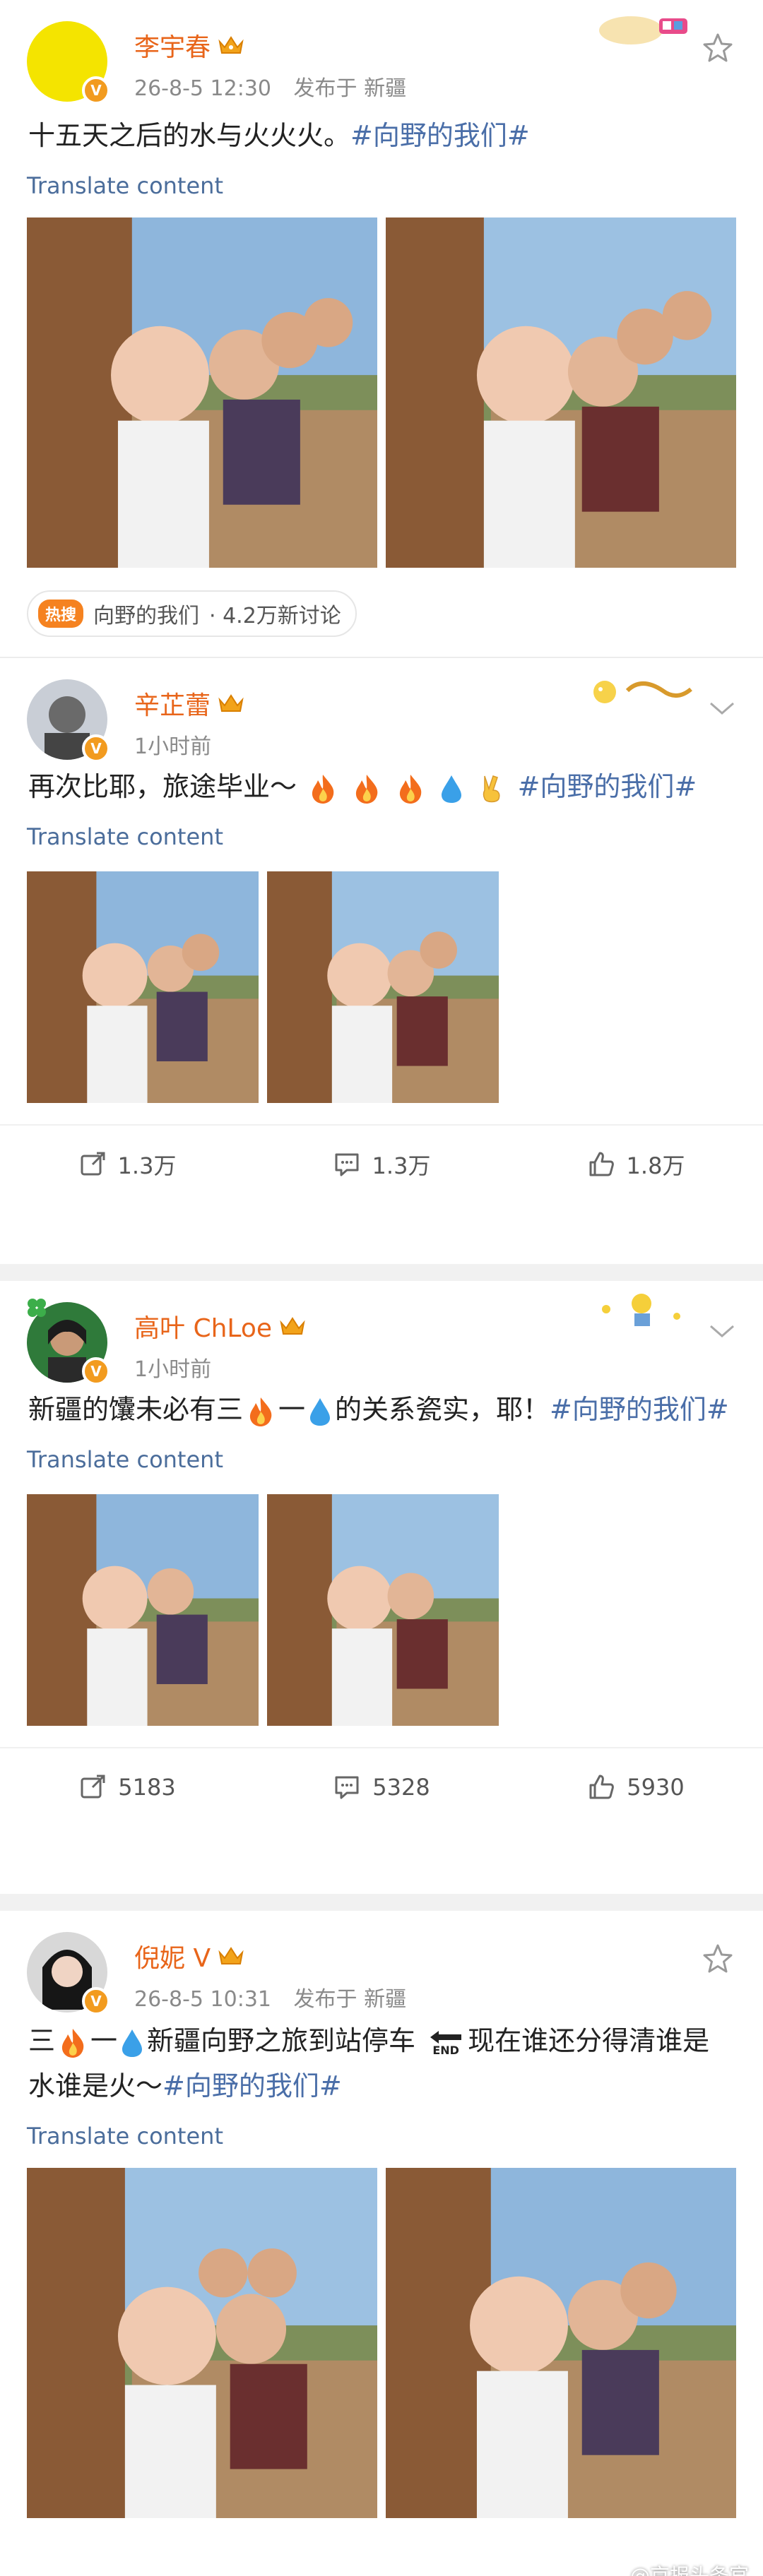 Image resolution: width=763 pixels, height=2576 pixels. What do you see at coordinates (202, 1999) in the screenshot?
I see `post-time: 26-8-5 10:31` at bounding box center [202, 1999].